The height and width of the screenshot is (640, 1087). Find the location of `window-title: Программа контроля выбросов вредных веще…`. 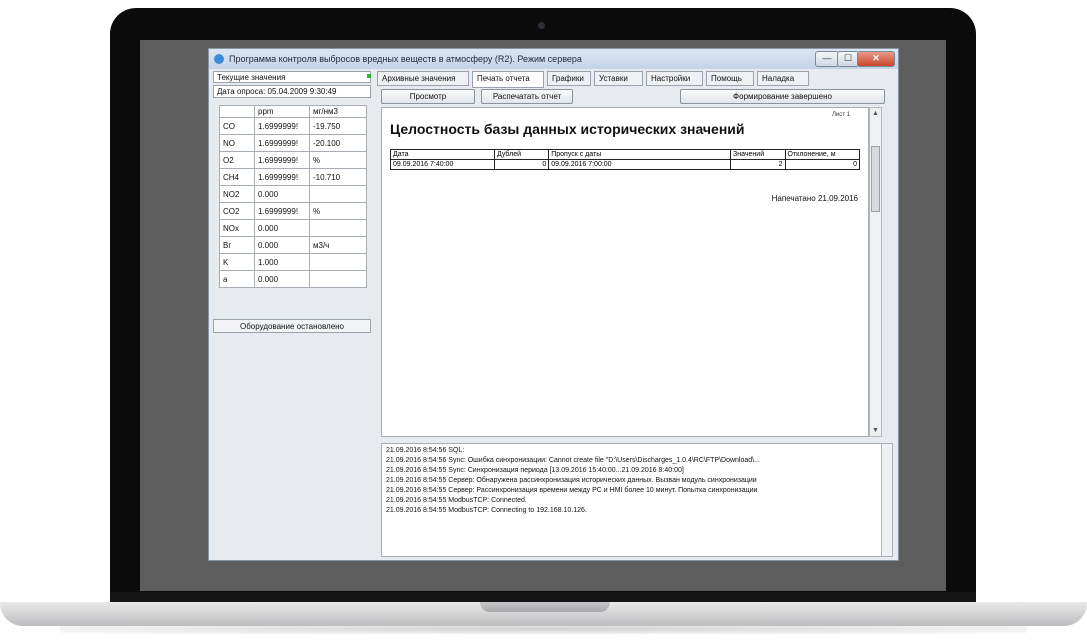

window-title: Программа контроля выбросов вредных веще… is located at coordinates (405, 59).